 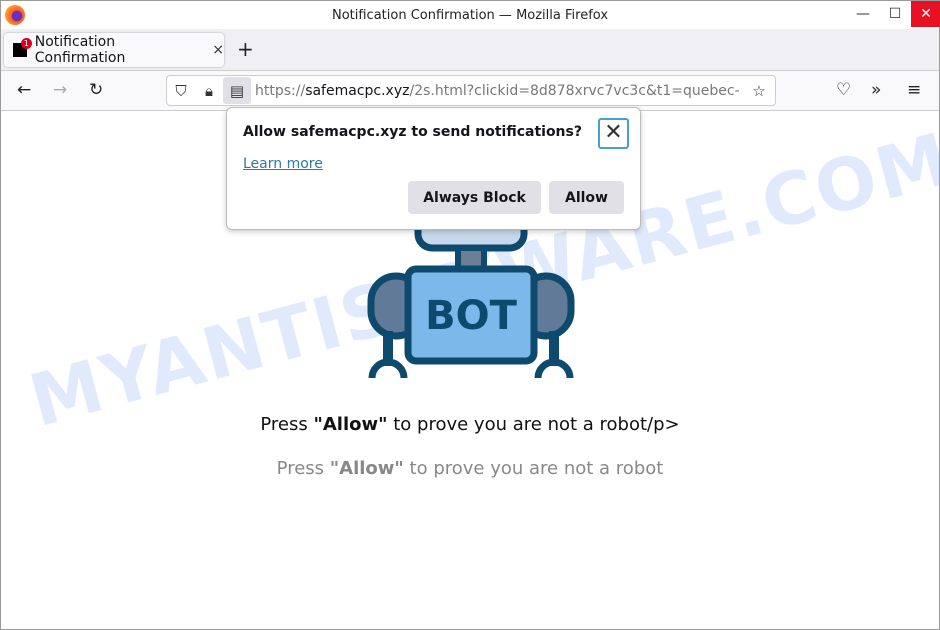 What do you see at coordinates (24, 90) in the screenshot?
I see `back-button: ←` at bounding box center [24, 90].